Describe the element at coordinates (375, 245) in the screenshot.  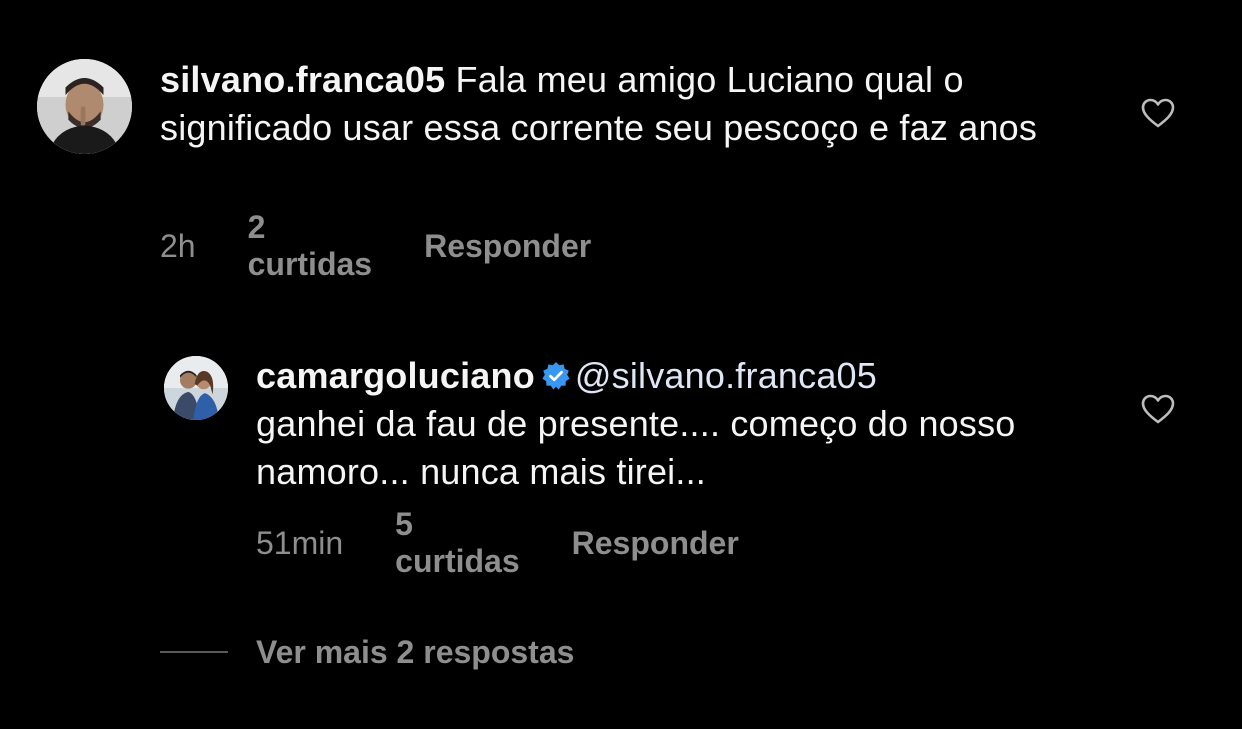
I see `comment-meta: 2h 2 curtidas Responder` at that location.